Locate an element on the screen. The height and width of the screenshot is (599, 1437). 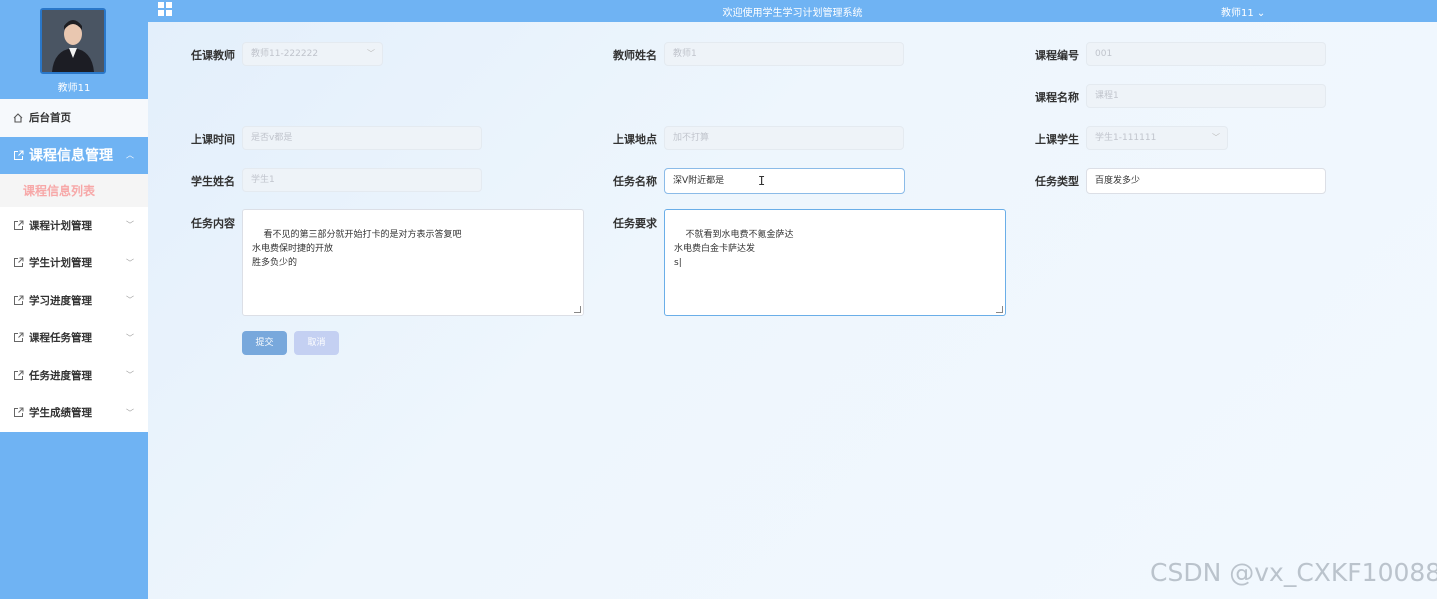
profile-section: 教师11 is located at coordinates (74, 49).